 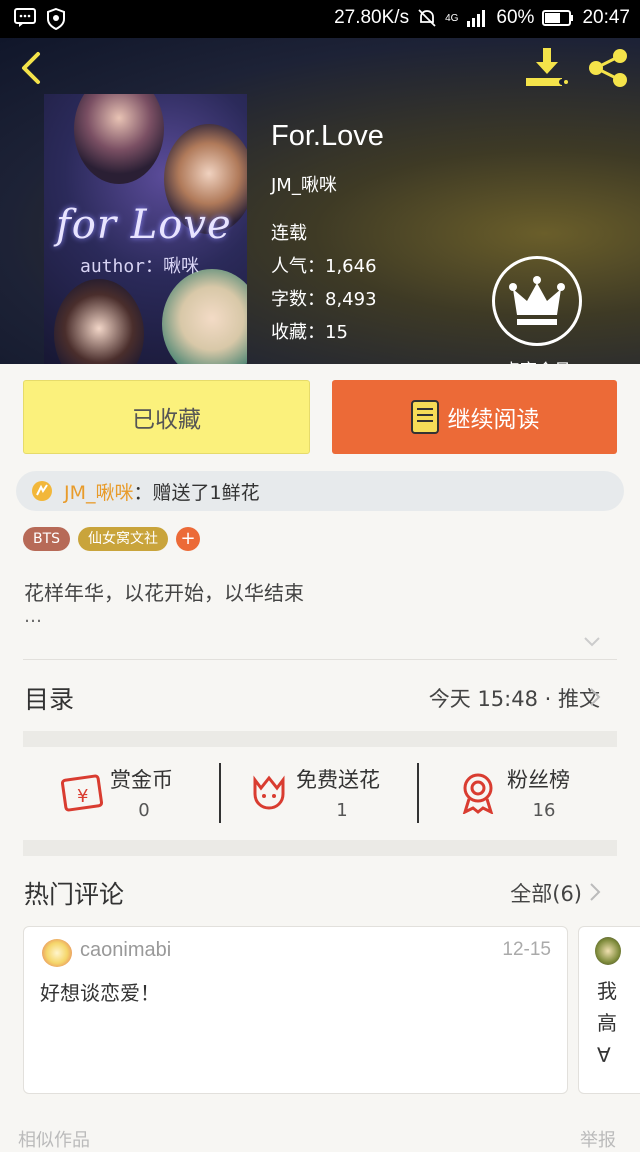 What do you see at coordinates (518, 793) in the screenshot?
I see `fan-ranking: 粉丝榜 16` at bounding box center [518, 793].